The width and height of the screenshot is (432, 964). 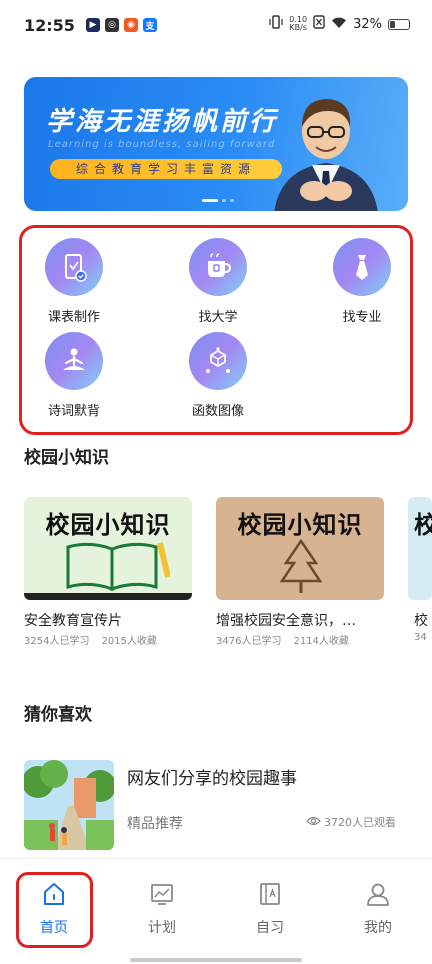 I want to click on section-title-recommend: 猜你喜欢, so click(x=58, y=715).